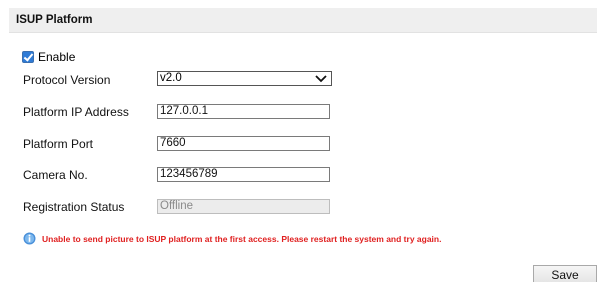  What do you see at coordinates (67, 80) in the screenshot?
I see `protocol-version-label: Protocol Version` at bounding box center [67, 80].